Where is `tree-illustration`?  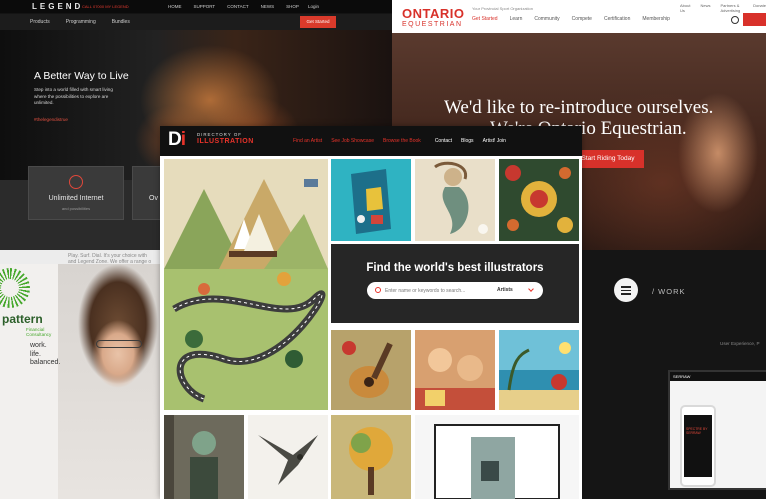 tree-illustration is located at coordinates (371, 457).